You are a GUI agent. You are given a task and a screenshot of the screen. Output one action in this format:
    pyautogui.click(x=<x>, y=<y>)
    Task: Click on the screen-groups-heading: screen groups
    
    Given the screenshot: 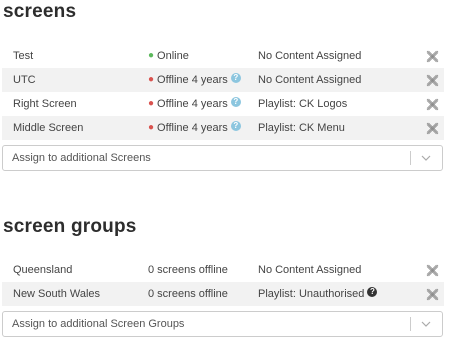 What is the action you would take?
    pyautogui.click(x=70, y=226)
    